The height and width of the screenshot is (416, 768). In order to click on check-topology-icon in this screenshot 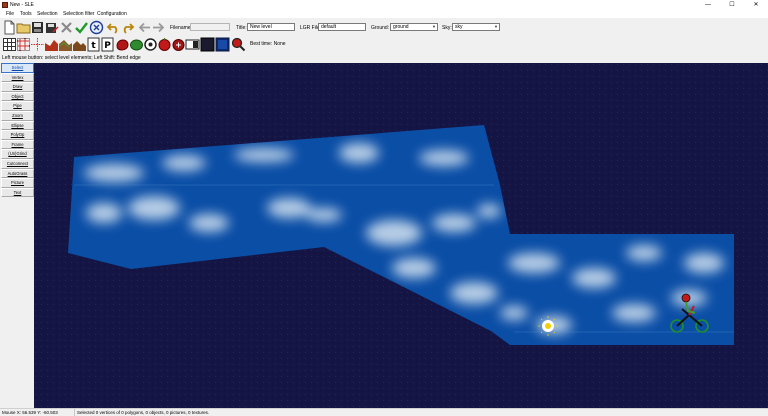, I will do `click(81, 27)`.